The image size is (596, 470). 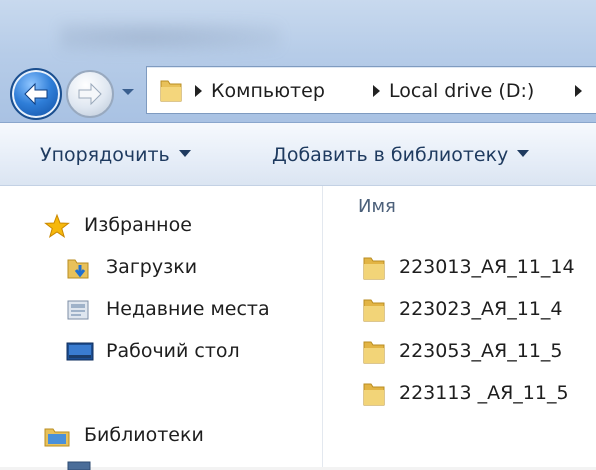 What do you see at coordinates (57, 225) in the screenshot?
I see `star-icon` at bounding box center [57, 225].